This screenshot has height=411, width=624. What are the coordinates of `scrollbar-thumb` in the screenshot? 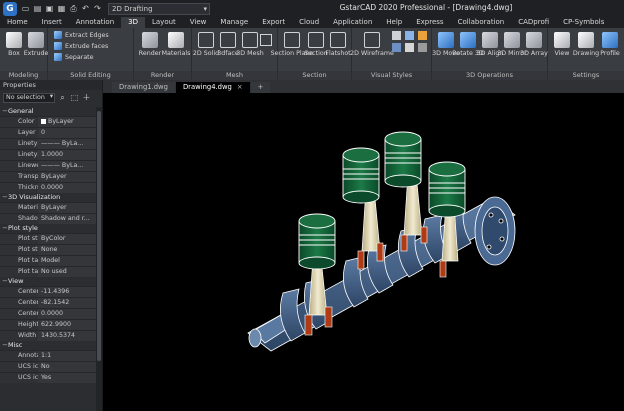 It's located at (99, 236).